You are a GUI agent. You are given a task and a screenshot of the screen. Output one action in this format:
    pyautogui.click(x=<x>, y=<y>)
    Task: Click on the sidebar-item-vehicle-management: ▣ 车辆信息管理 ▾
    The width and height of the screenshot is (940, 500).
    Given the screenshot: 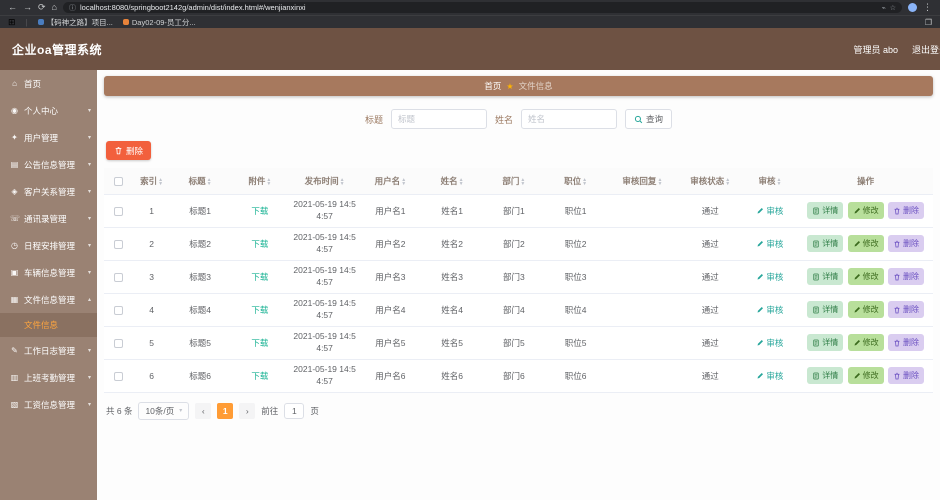 What is the action you would take?
    pyautogui.click(x=48, y=272)
    